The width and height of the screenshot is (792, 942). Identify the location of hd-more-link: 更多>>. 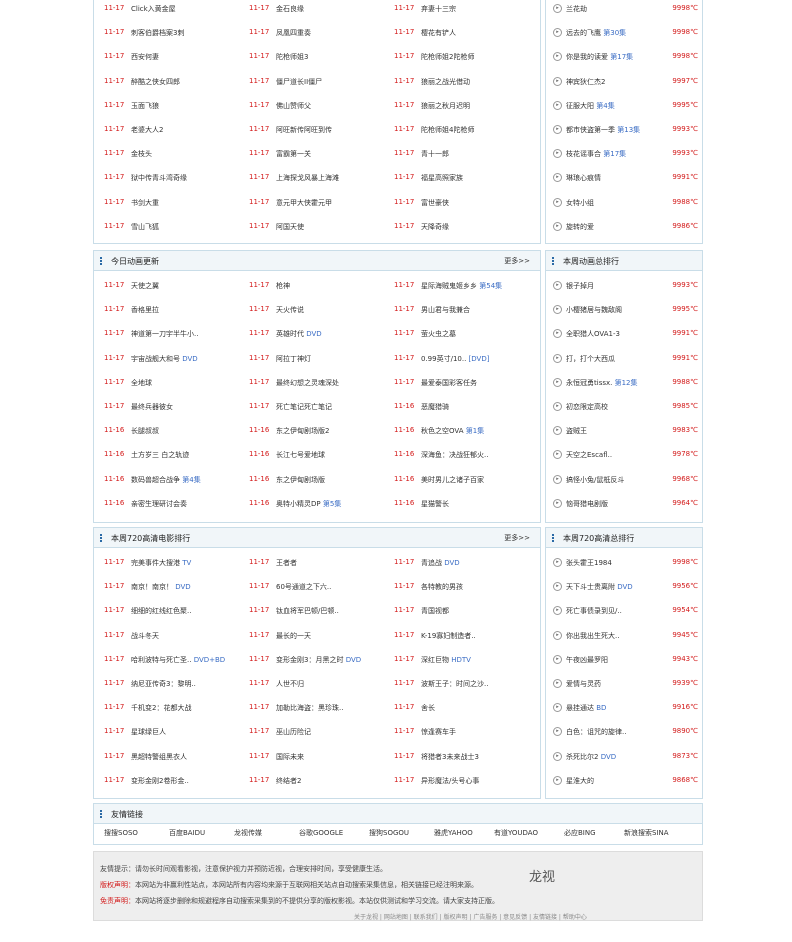
(517, 538).